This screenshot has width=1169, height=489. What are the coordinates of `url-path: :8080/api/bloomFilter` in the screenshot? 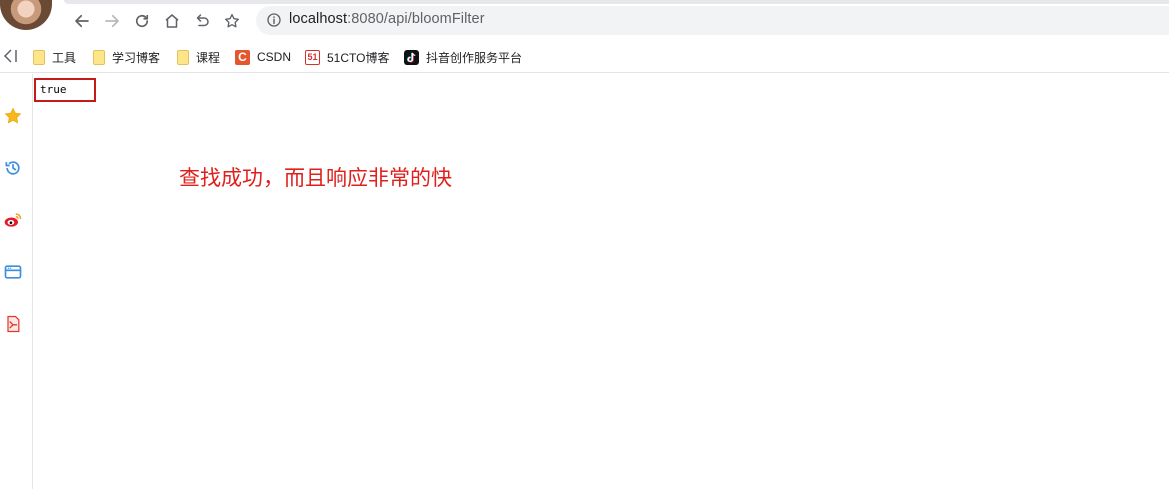 It's located at (416, 19).